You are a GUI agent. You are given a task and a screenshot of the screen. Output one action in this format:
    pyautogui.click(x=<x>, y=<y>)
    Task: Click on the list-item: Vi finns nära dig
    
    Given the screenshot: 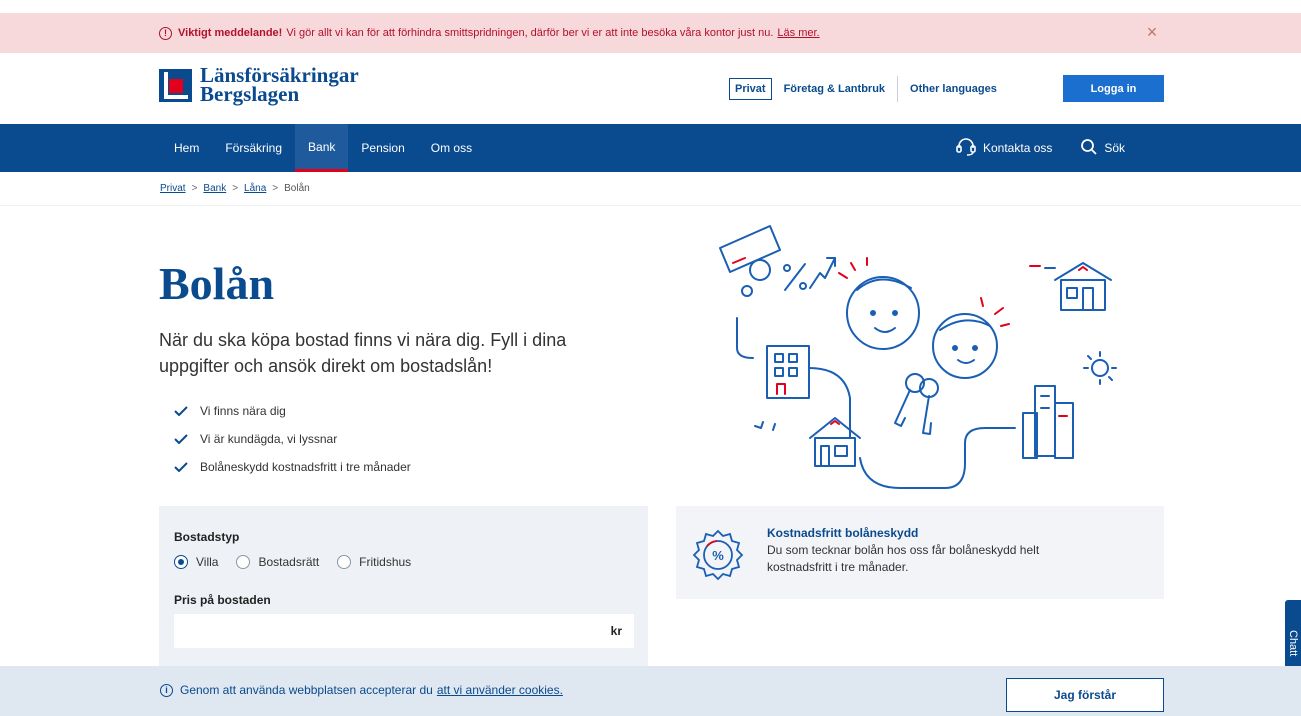 What is the action you would take?
    pyautogui.click(x=292, y=411)
    